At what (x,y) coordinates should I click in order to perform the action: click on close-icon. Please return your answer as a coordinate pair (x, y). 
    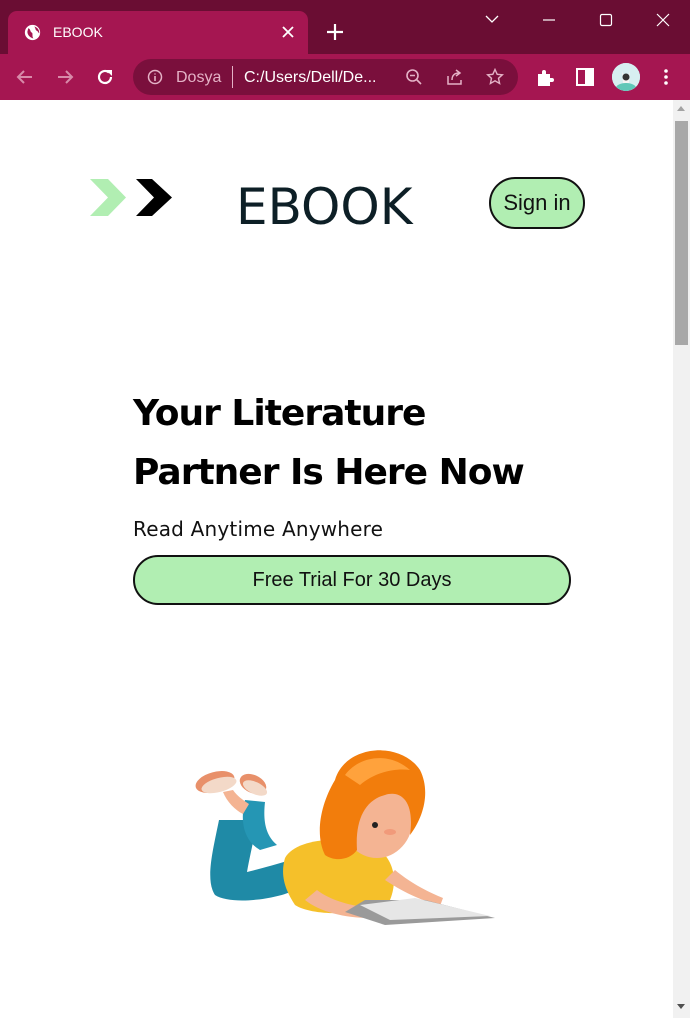
    Looking at the image, I should click on (288, 32).